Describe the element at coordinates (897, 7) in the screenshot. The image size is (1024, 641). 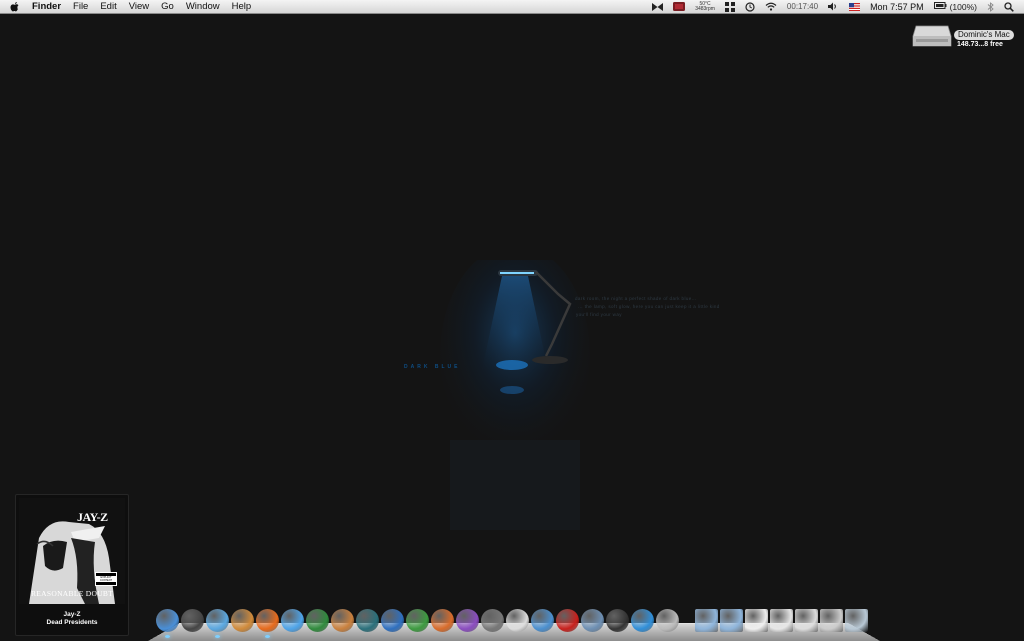
I see `clock-text: Mon 7:57 PM` at that location.